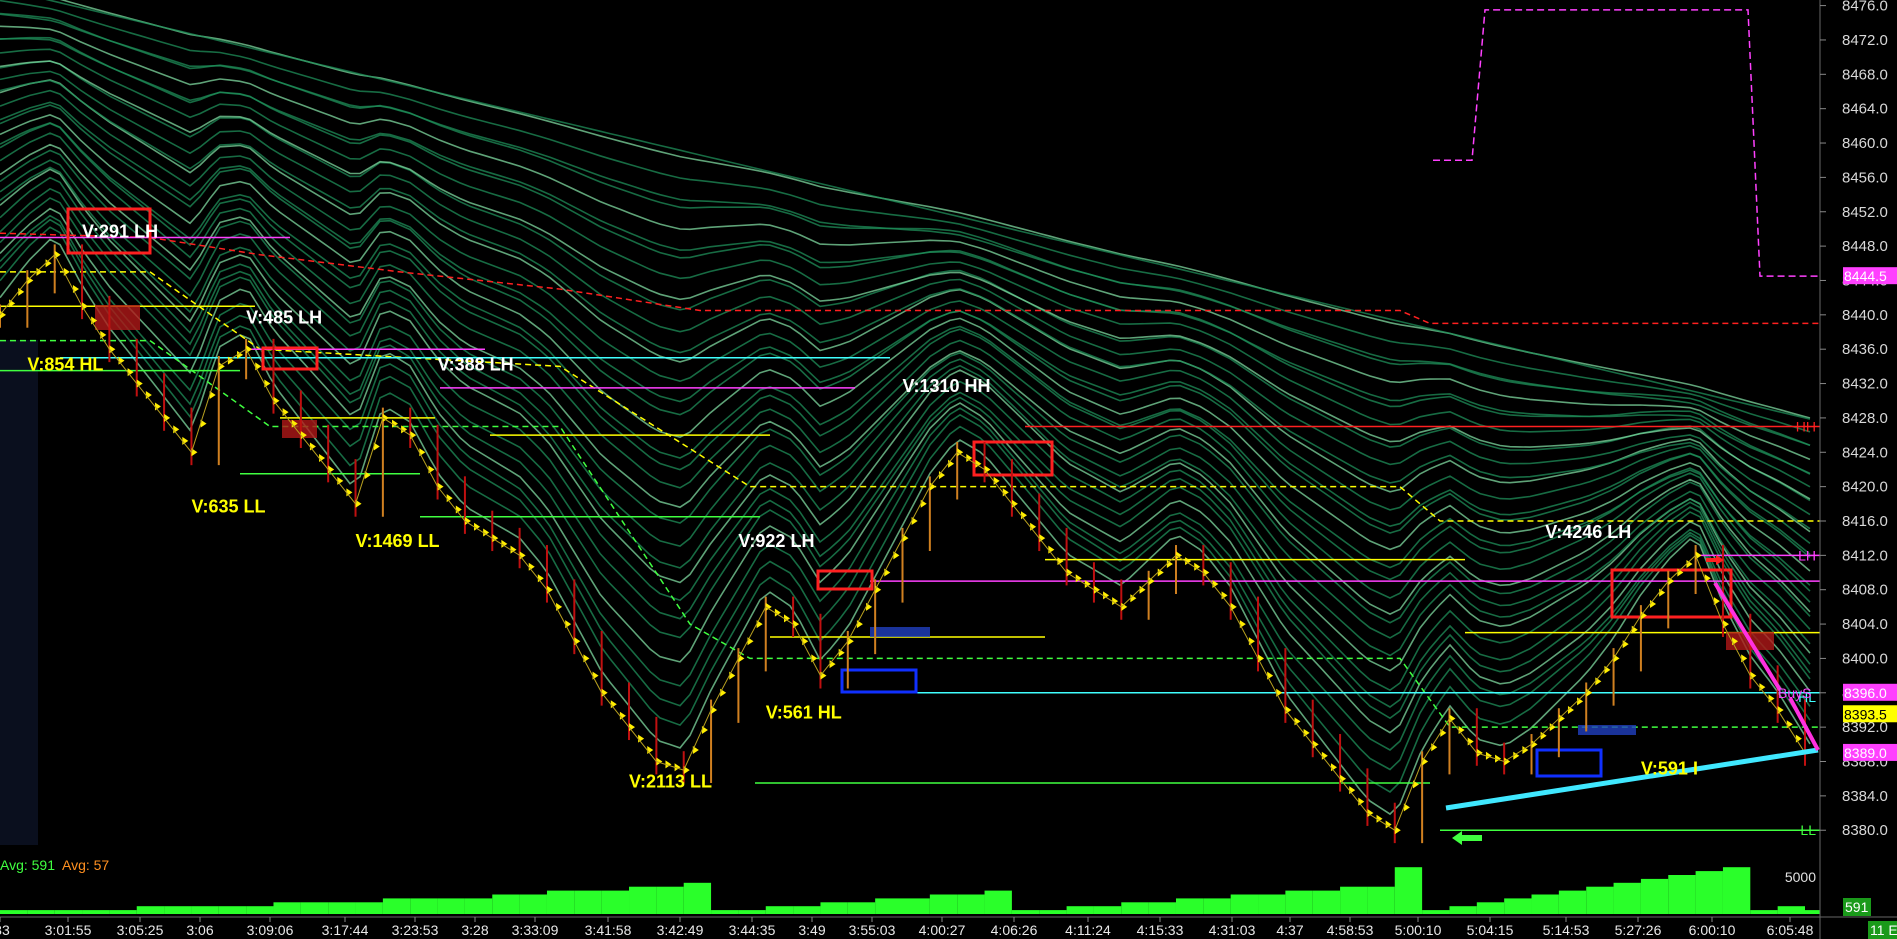 Image resolution: width=1897 pixels, height=939 pixels. What do you see at coordinates (68, 930) in the screenshot?
I see `x-tick-label: 3:01:55` at bounding box center [68, 930].